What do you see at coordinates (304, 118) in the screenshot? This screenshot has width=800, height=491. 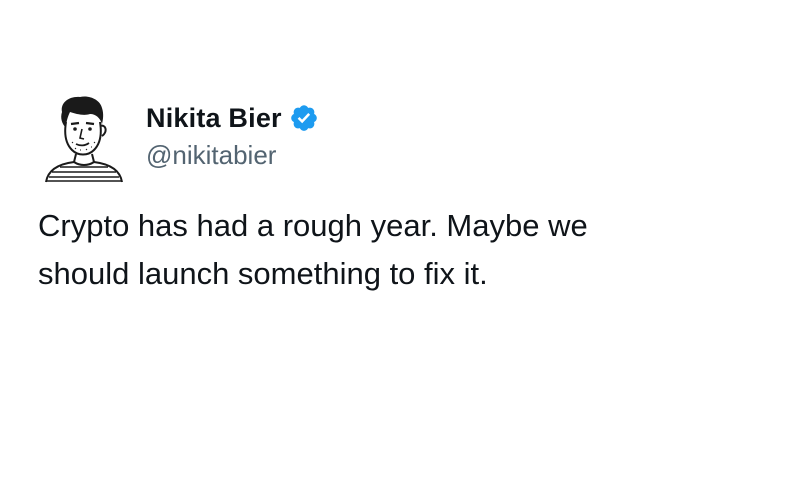 I see `verified-badge-icon` at bounding box center [304, 118].